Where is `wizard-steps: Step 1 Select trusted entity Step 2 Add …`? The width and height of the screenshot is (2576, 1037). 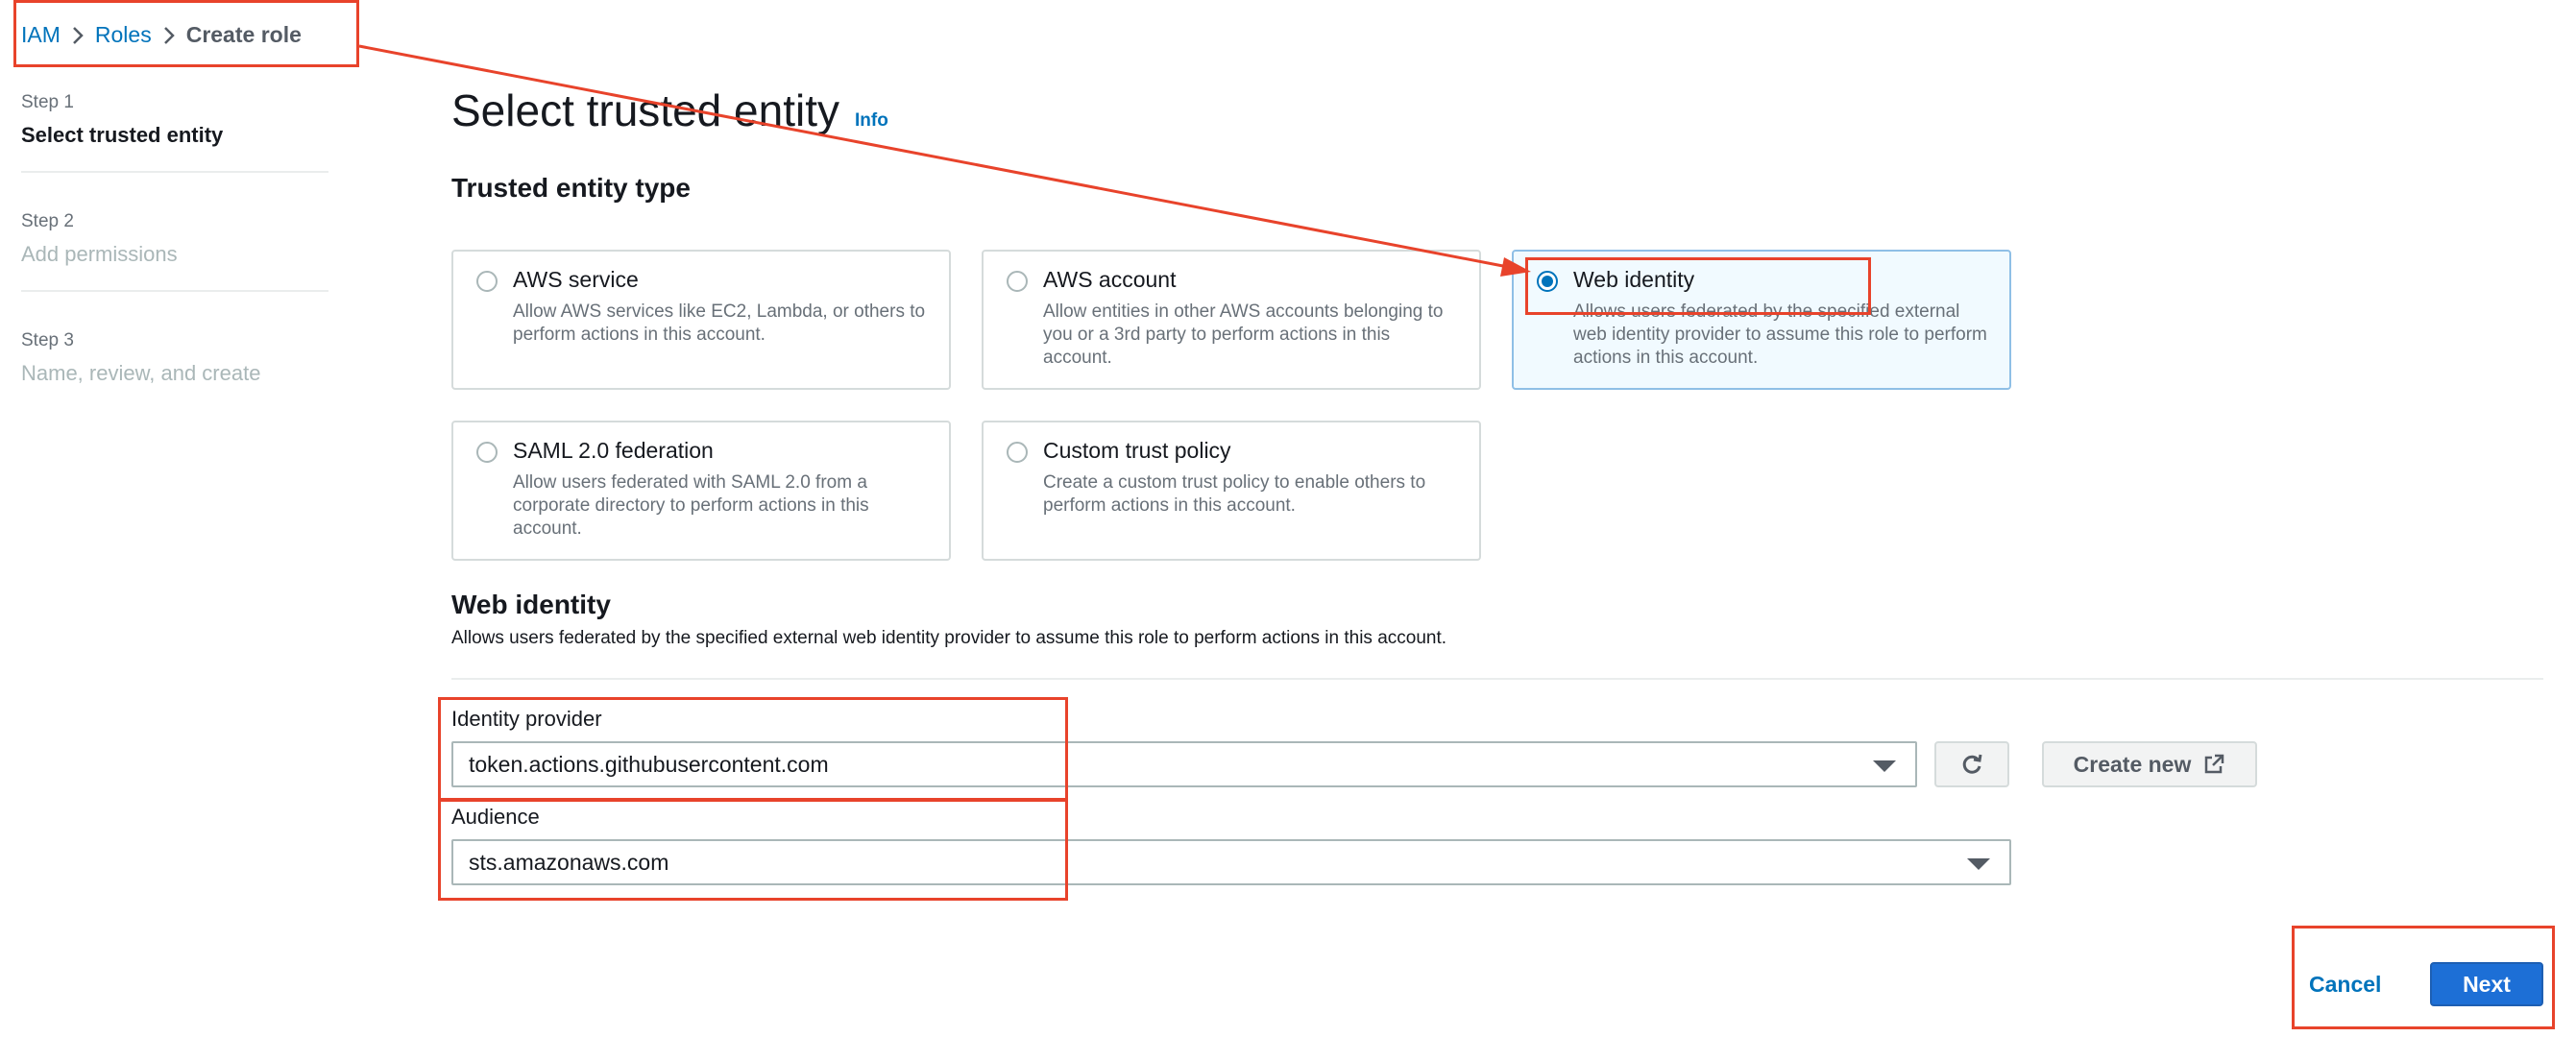
wizard-steps: Step 1 Select trusted entity Step 2 Add … is located at coordinates (174, 269).